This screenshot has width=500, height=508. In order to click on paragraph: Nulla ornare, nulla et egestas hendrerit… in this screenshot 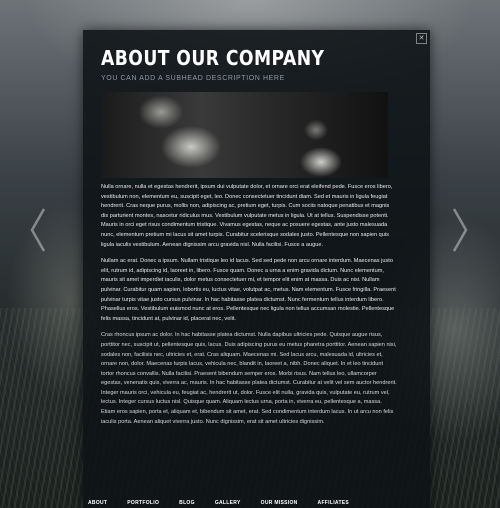, I will do `click(247, 216)`.